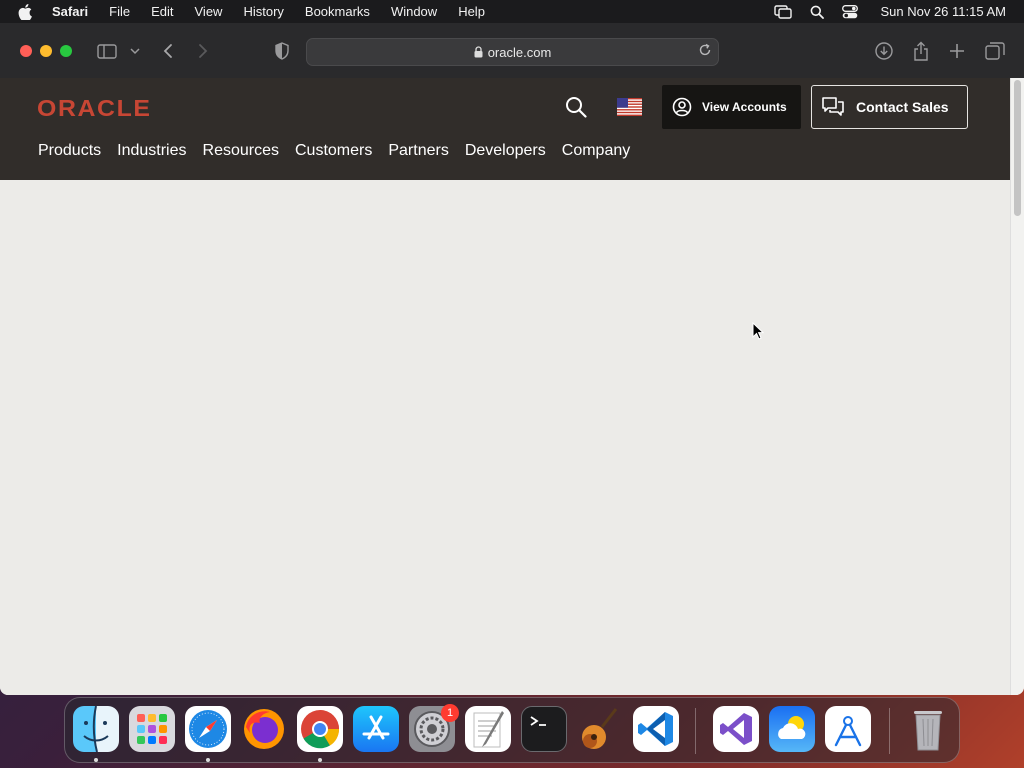 The image size is (1024, 768). I want to click on chrome-icon, so click(320, 729).